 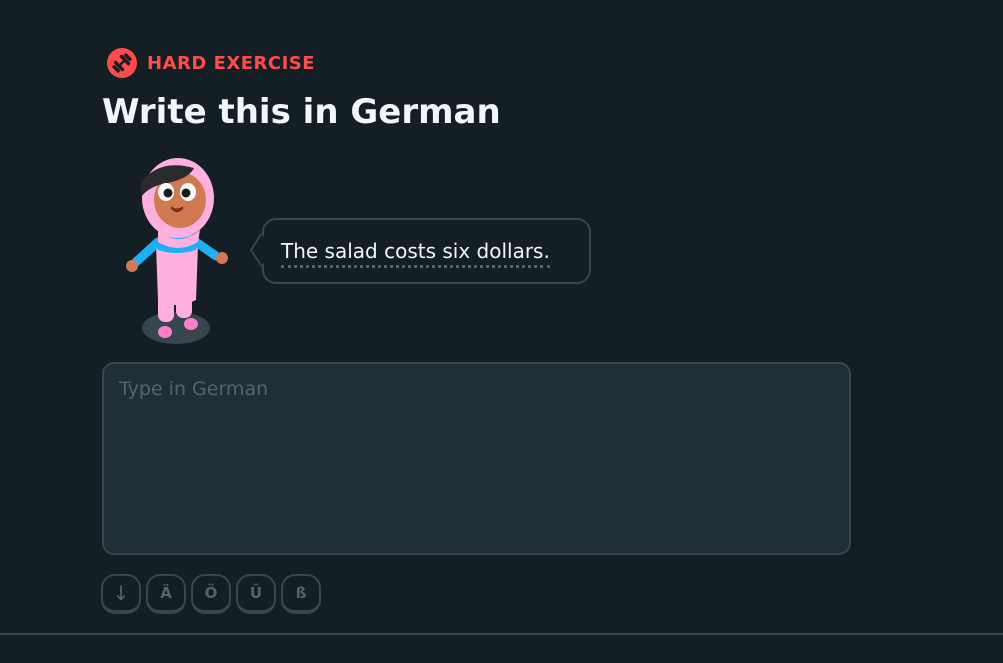 I want to click on key-o-umlaut: Ö, so click(x=211, y=594).